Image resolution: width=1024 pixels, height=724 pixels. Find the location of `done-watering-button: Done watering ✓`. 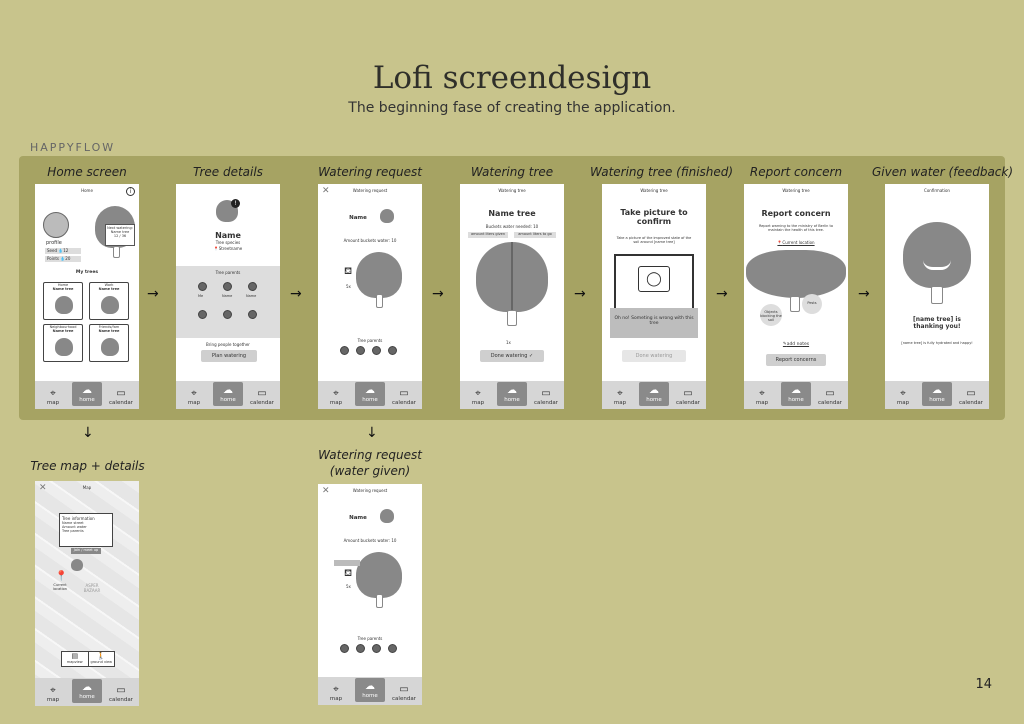

done-watering-button: Done watering ✓ is located at coordinates (512, 356).